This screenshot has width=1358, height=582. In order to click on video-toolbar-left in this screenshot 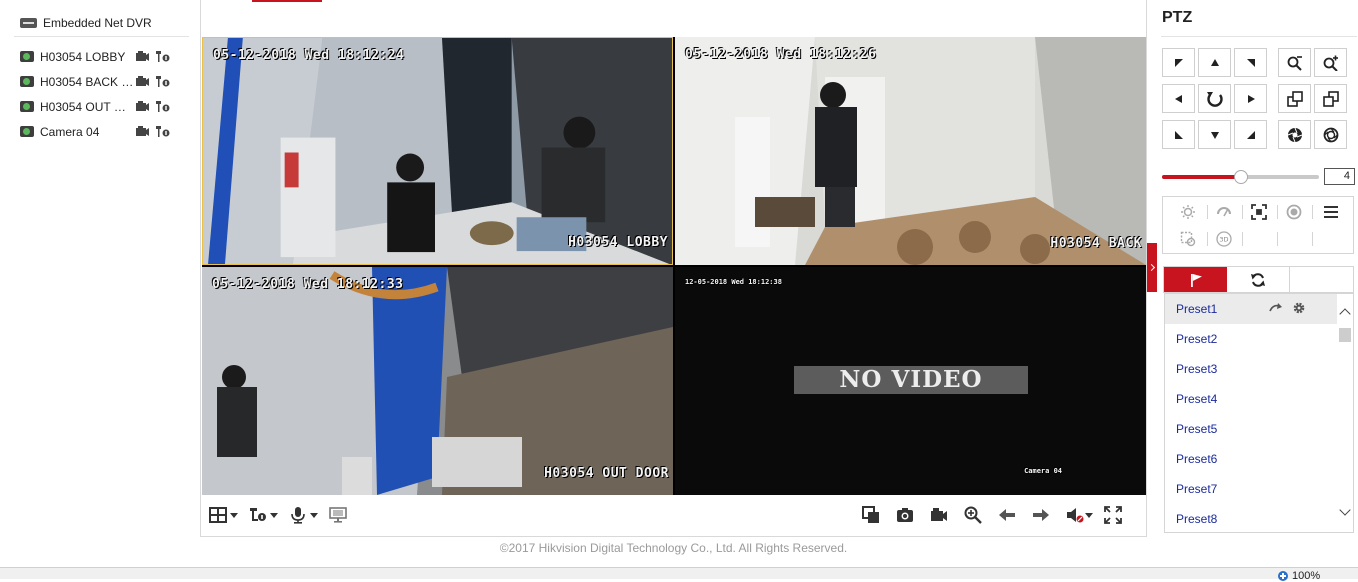, I will do `click(280, 515)`.